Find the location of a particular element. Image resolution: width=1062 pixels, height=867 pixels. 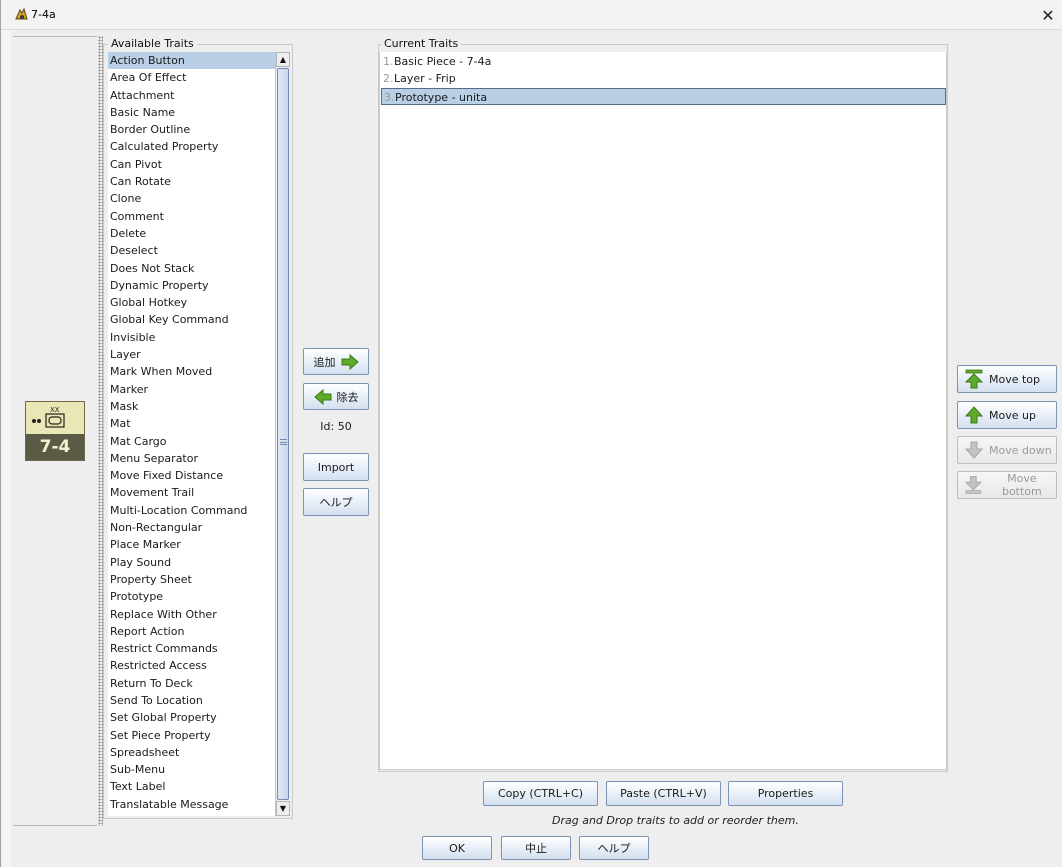

available-trait-item: Layer is located at coordinates (191, 354).